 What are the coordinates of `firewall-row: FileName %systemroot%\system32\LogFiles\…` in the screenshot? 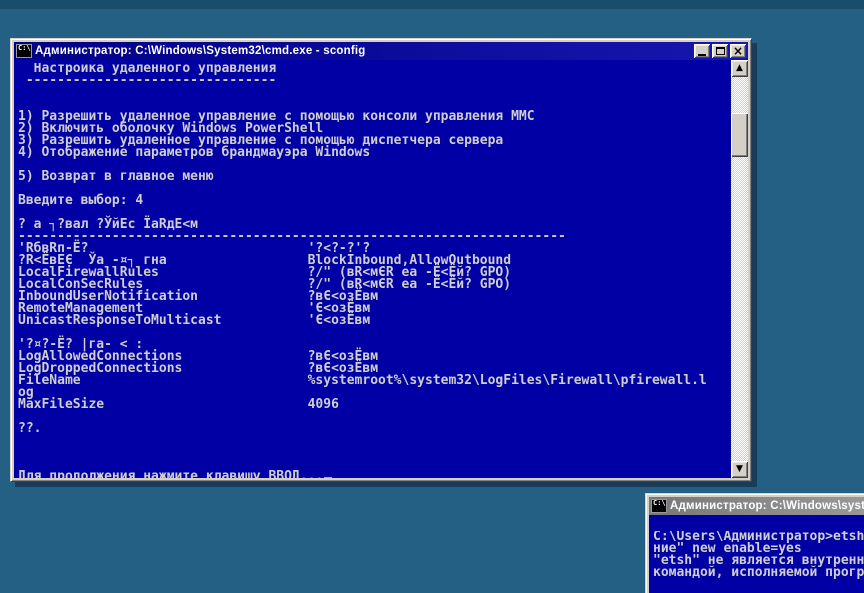 It's located at (362, 380).